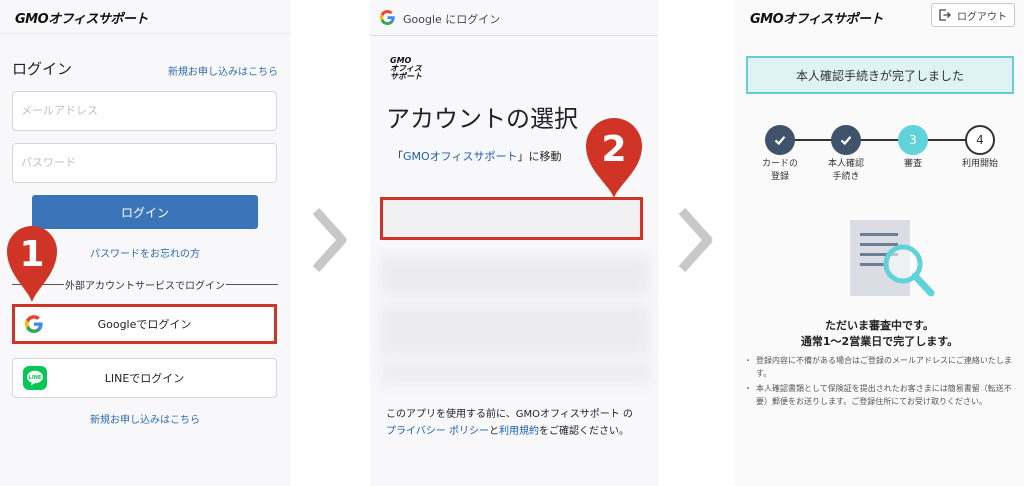 This screenshot has height=486, width=1024. Describe the element at coordinates (892, 258) in the screenshot. I see `document-magnifier-icon` at that location.